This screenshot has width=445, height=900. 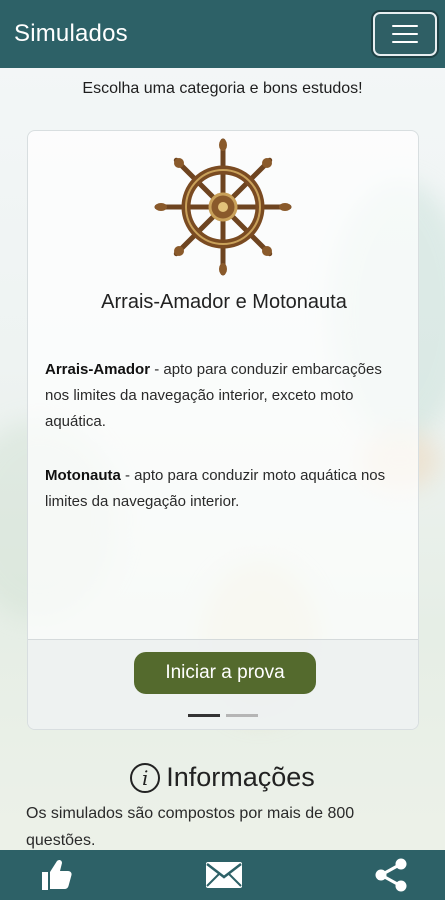 What do you see at coordinates (225, 673) in the screenshot?
I see `start-exam-button: Iniciar a prova` at bounding box center [225, 673].